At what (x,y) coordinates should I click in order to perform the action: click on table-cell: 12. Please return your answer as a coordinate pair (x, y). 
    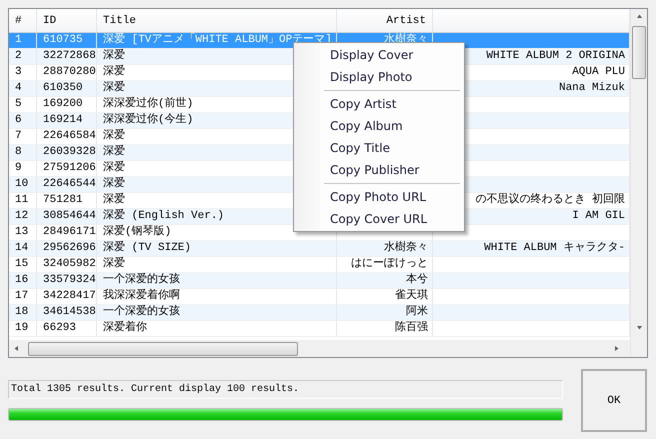
    Looking at the image, I should click on (21, 216).